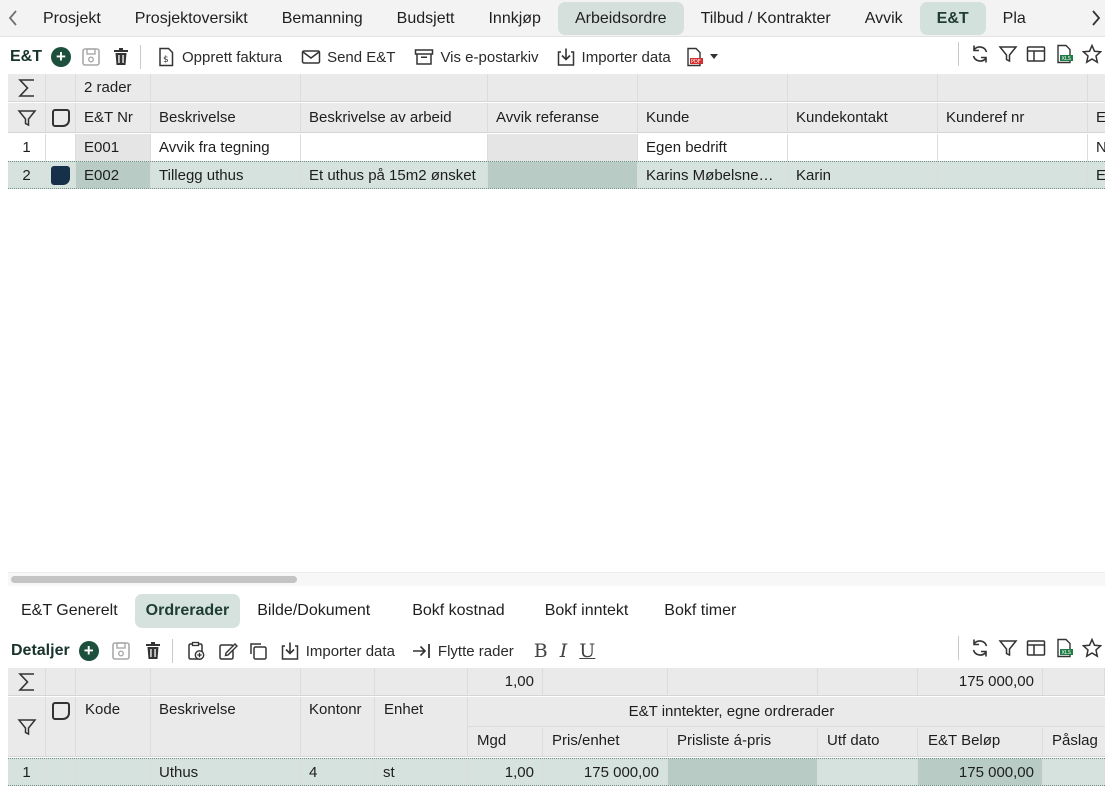  I want to click on kunde-cell: Egen bedrift, so click(713, 147).